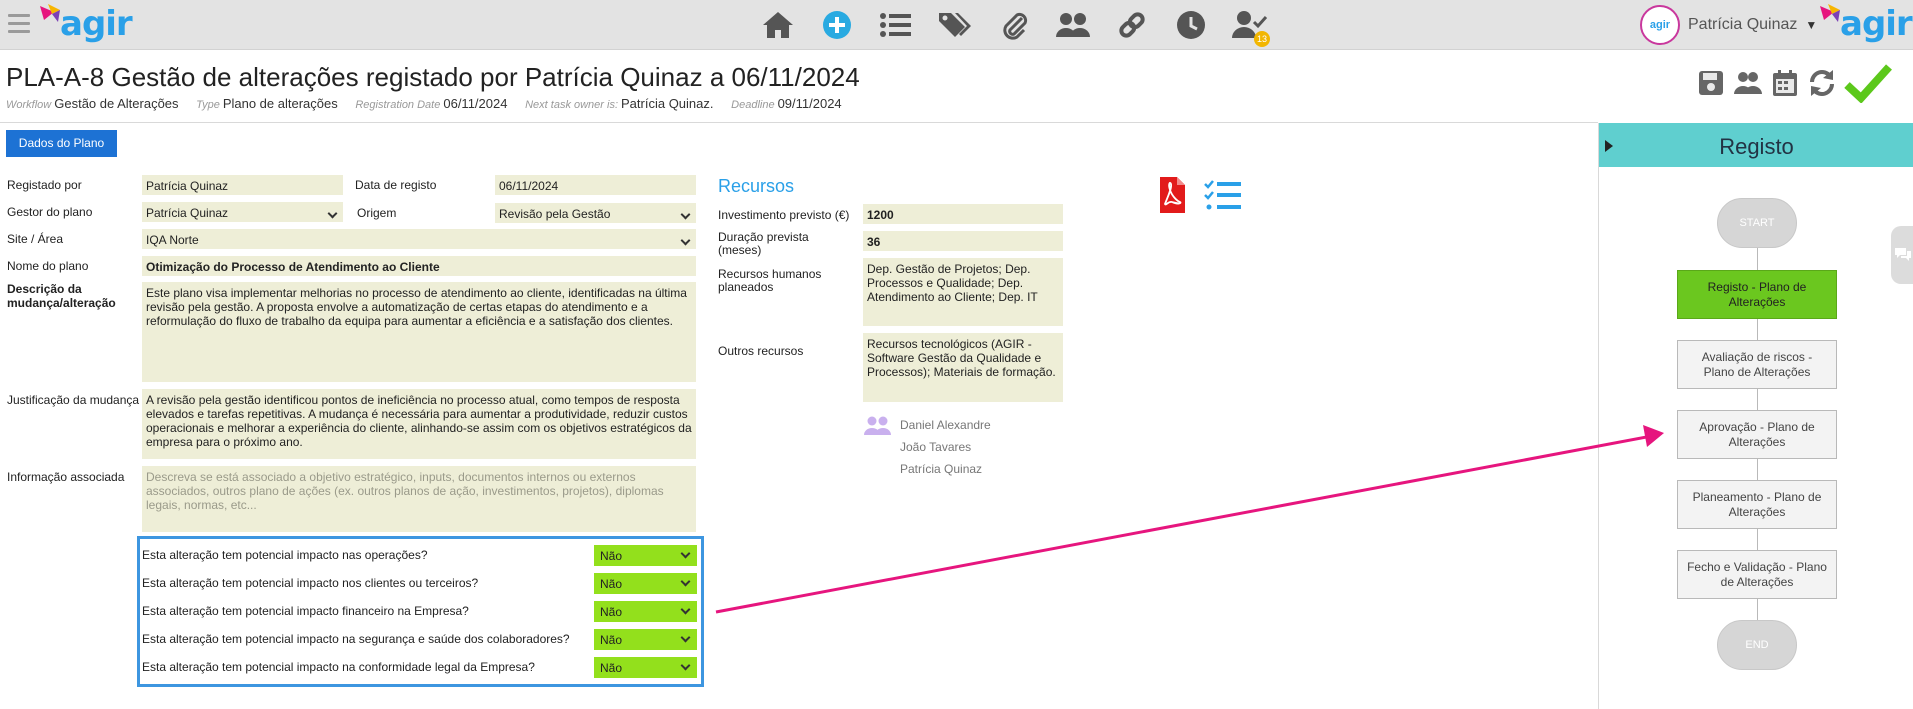  What do you see at coordinates (66, 477) in the screenshot?
I see `informacao-label: Informação associada` at bounding box center [66, 477].